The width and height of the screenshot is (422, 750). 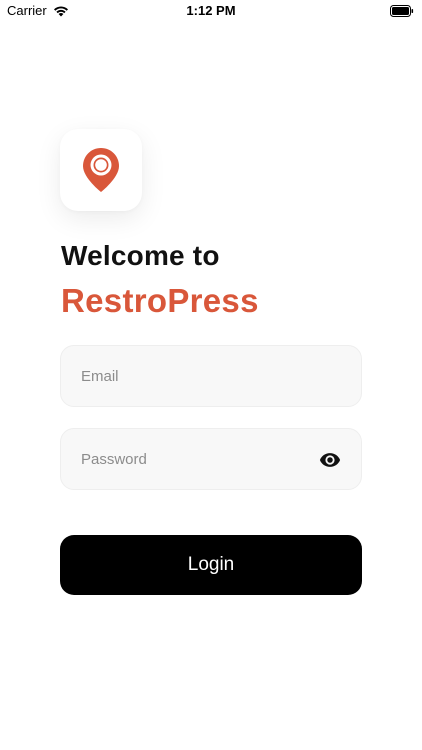 I want to click on login-button: Login, so click(x=211, y=565).